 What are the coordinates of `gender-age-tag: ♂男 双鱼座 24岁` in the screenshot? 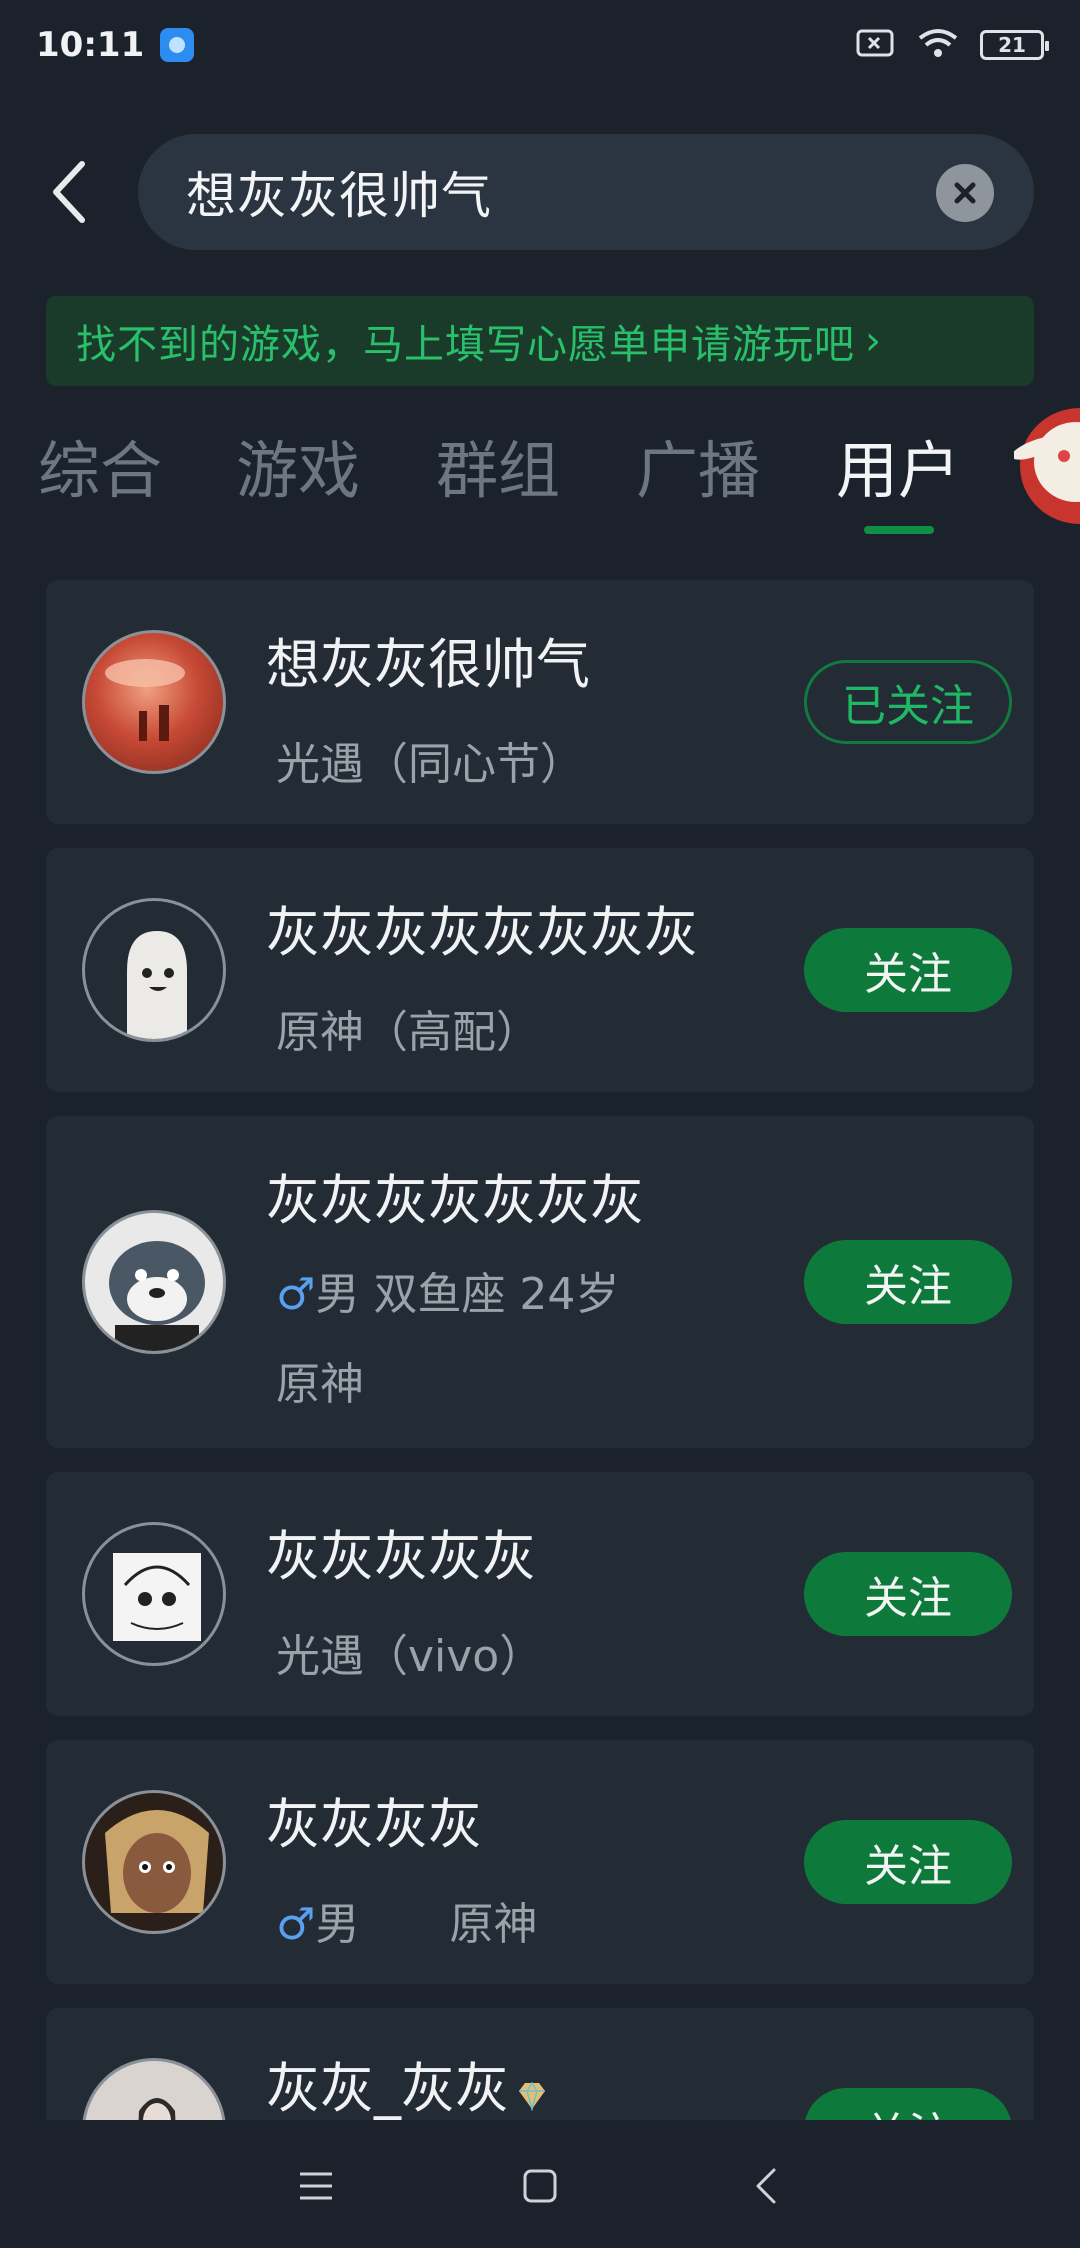 It's located at (448, 1294).